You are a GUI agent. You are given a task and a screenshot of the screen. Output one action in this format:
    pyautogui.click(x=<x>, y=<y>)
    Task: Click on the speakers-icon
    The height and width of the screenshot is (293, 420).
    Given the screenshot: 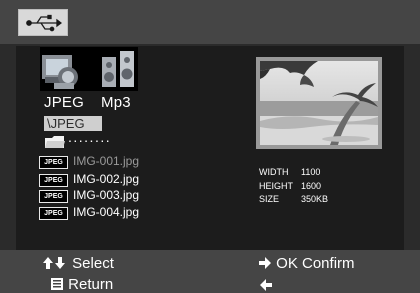 What is the action you would take?
    pyautogui.click(x=118, y=69)
    